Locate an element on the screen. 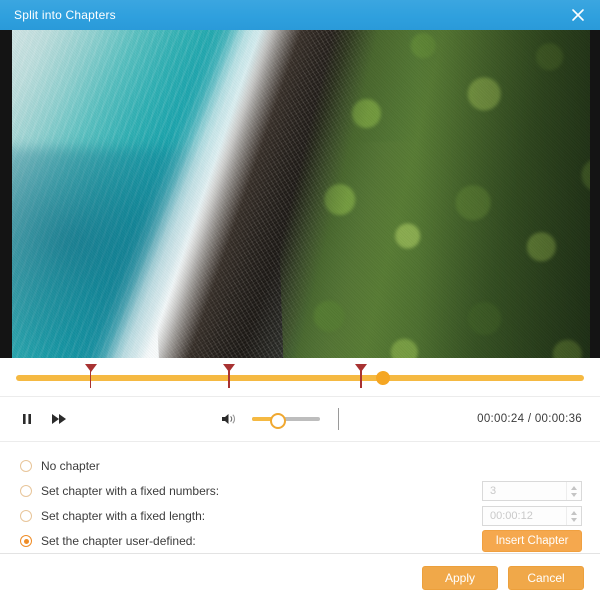 The height and width of the screenshot is (601, 600). transport-controls is located at coordinates (36, 419).